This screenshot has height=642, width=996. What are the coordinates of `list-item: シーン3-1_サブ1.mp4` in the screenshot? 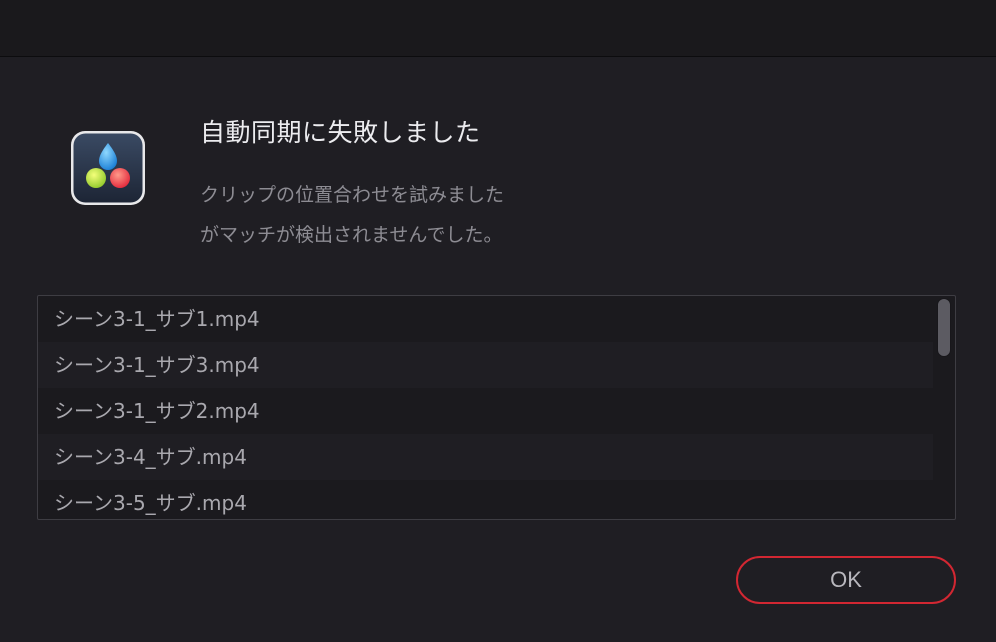 It's located at (485, 319).